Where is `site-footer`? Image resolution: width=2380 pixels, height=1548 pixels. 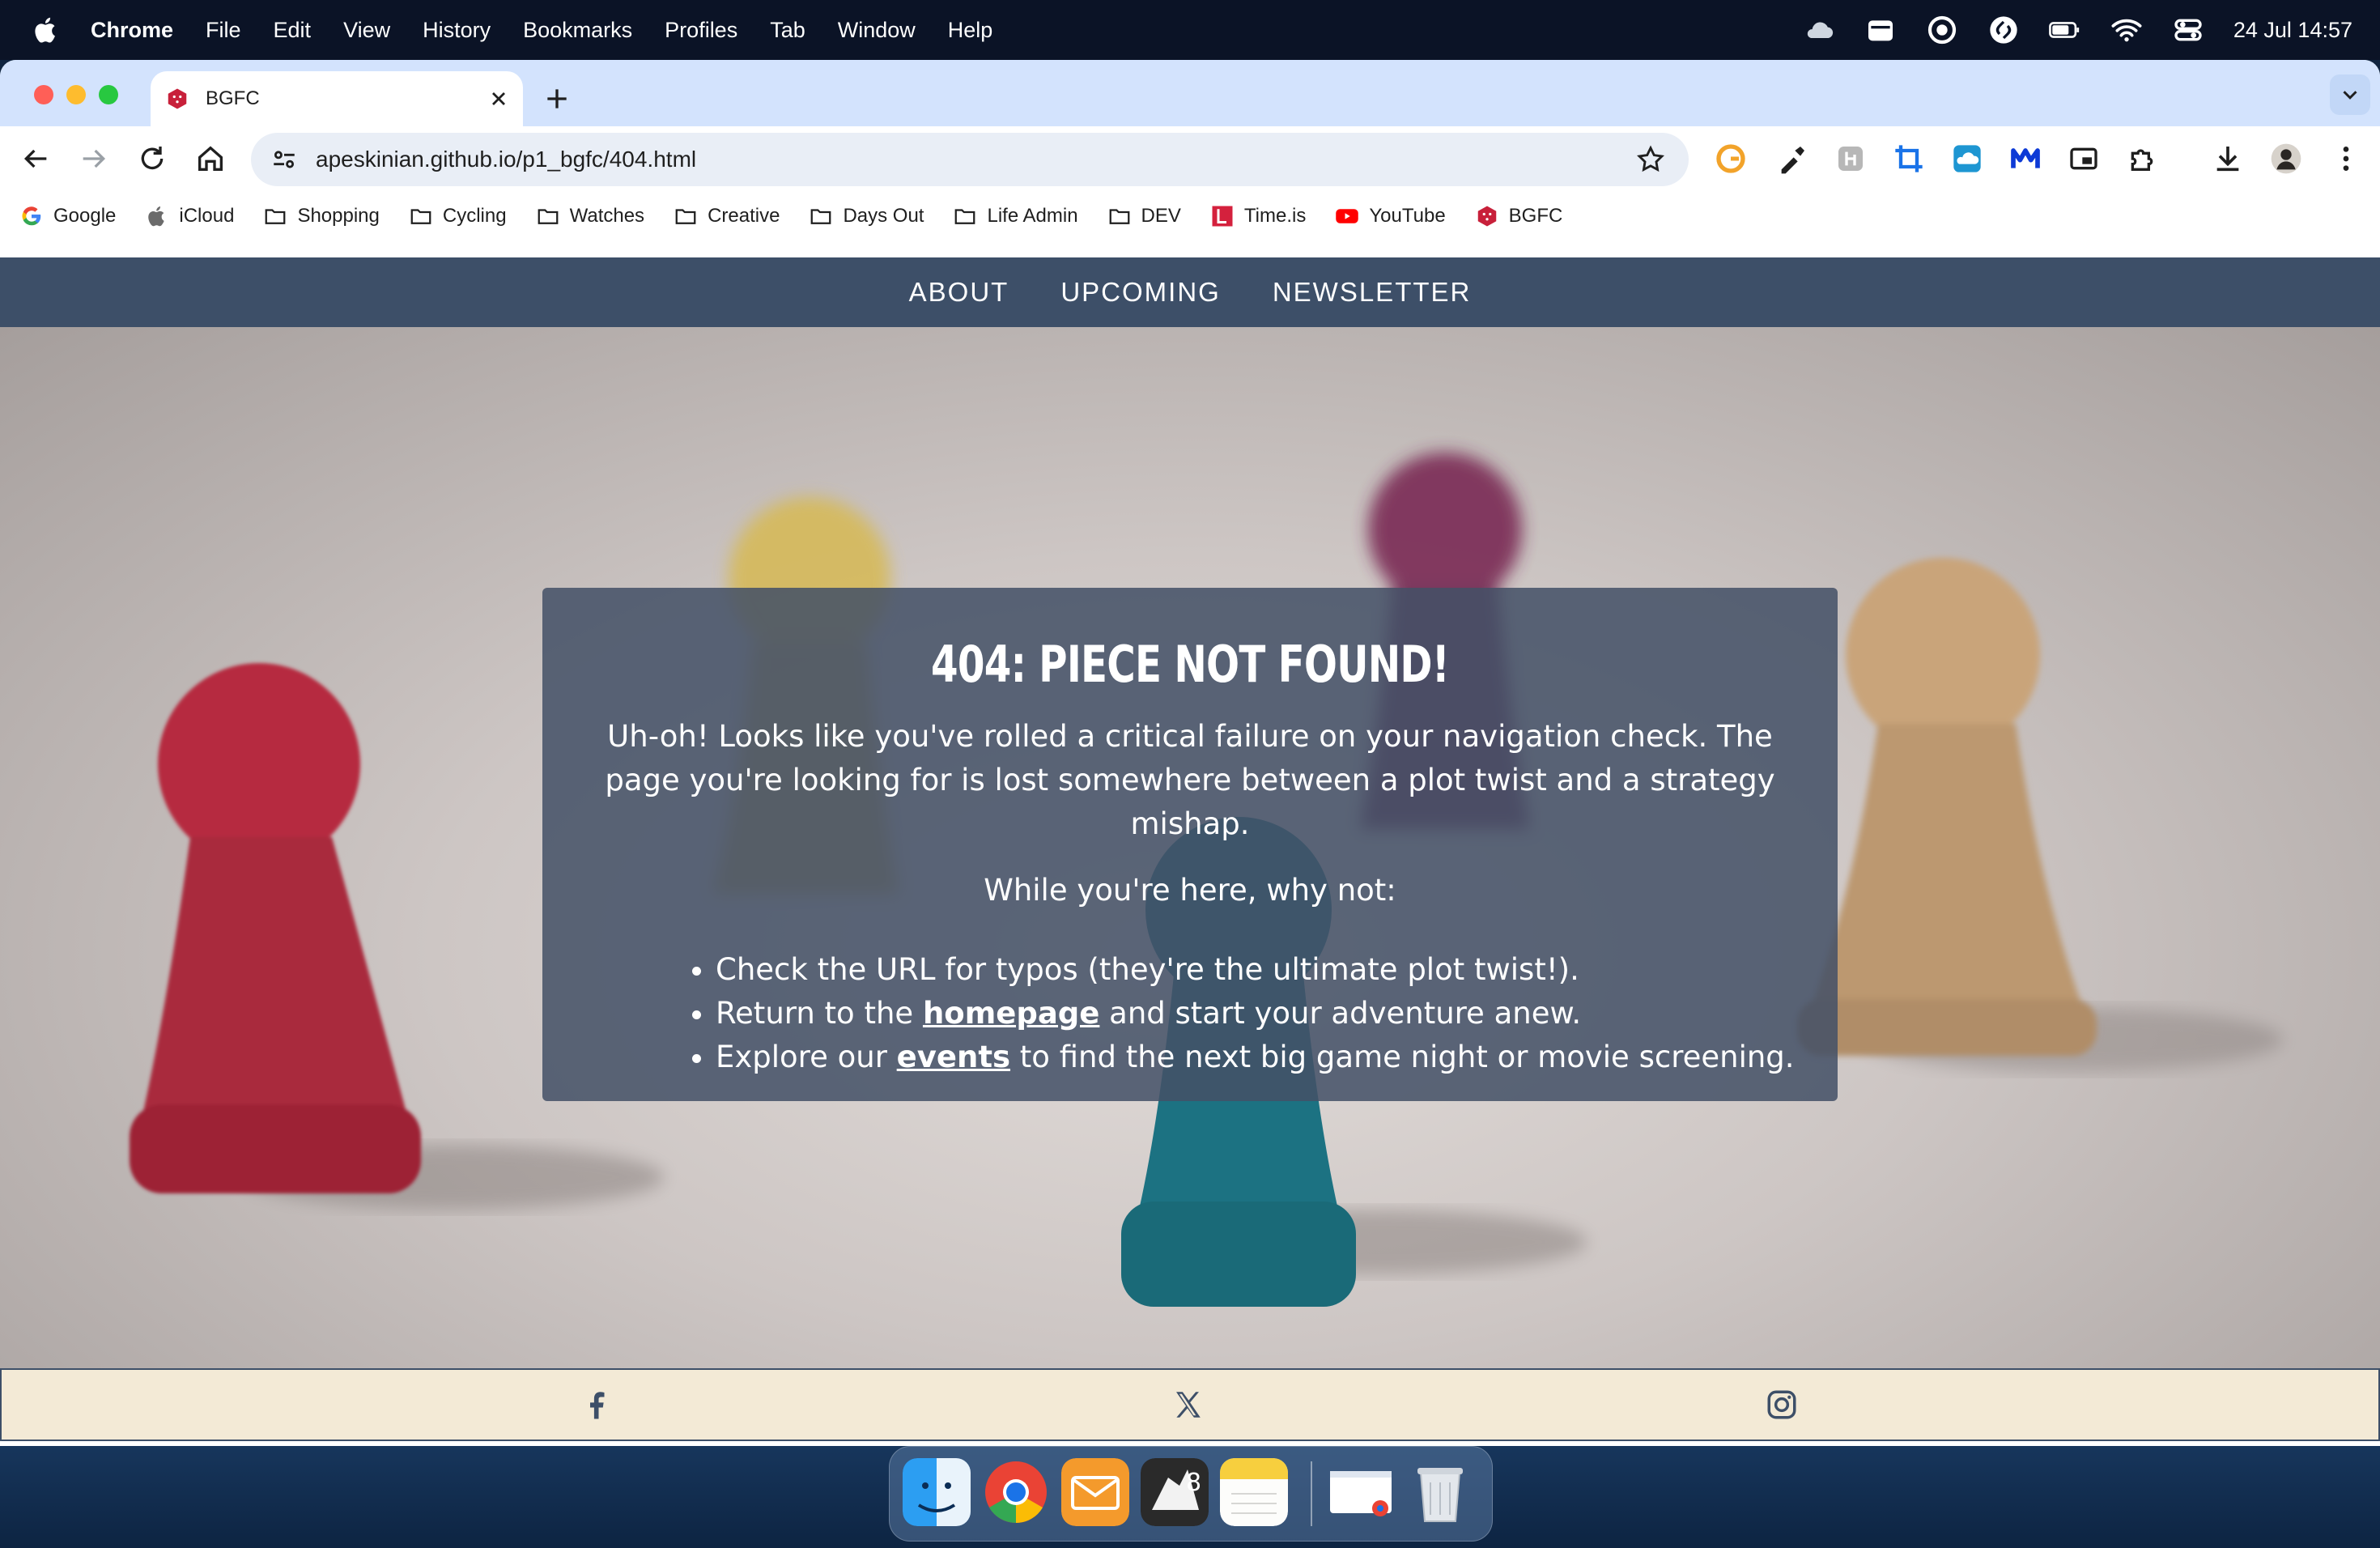
site-footer is located at coordinates (1190, 1404).